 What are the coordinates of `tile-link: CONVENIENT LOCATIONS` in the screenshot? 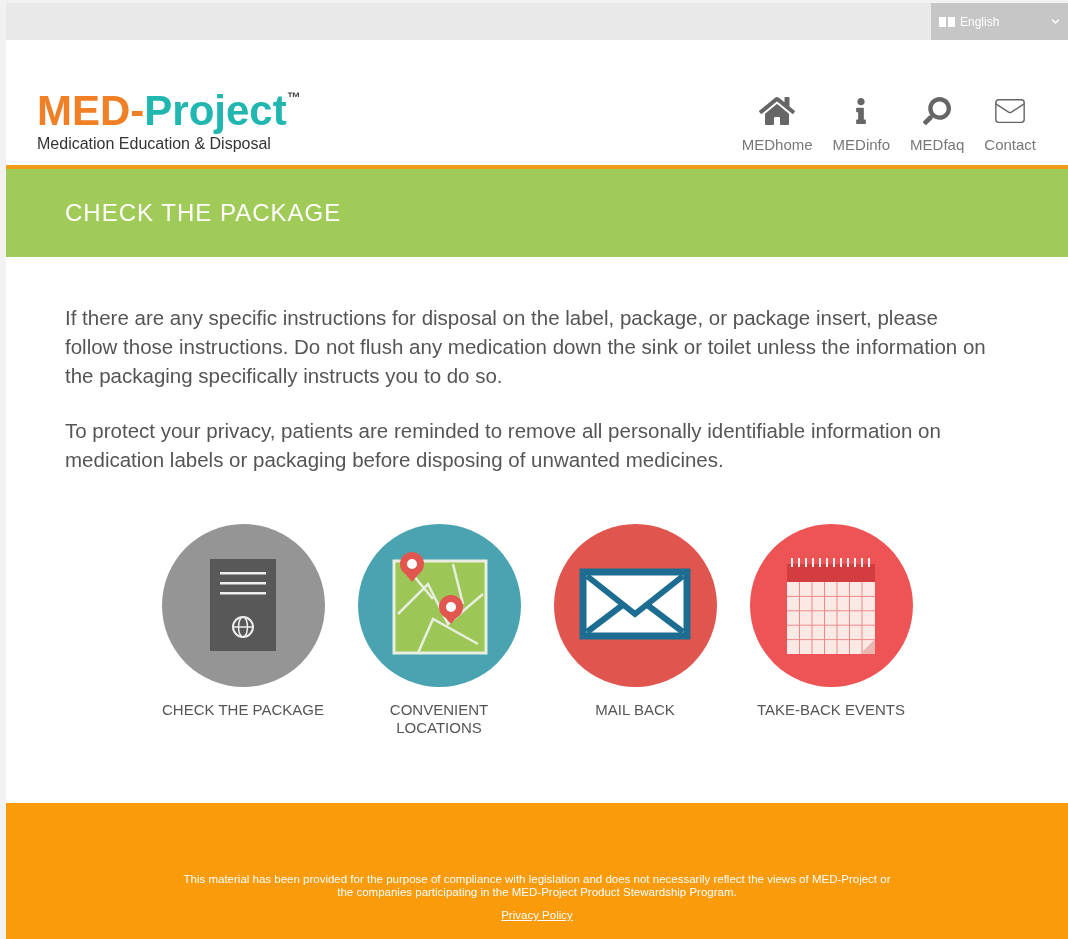 It's located at (439, 719).